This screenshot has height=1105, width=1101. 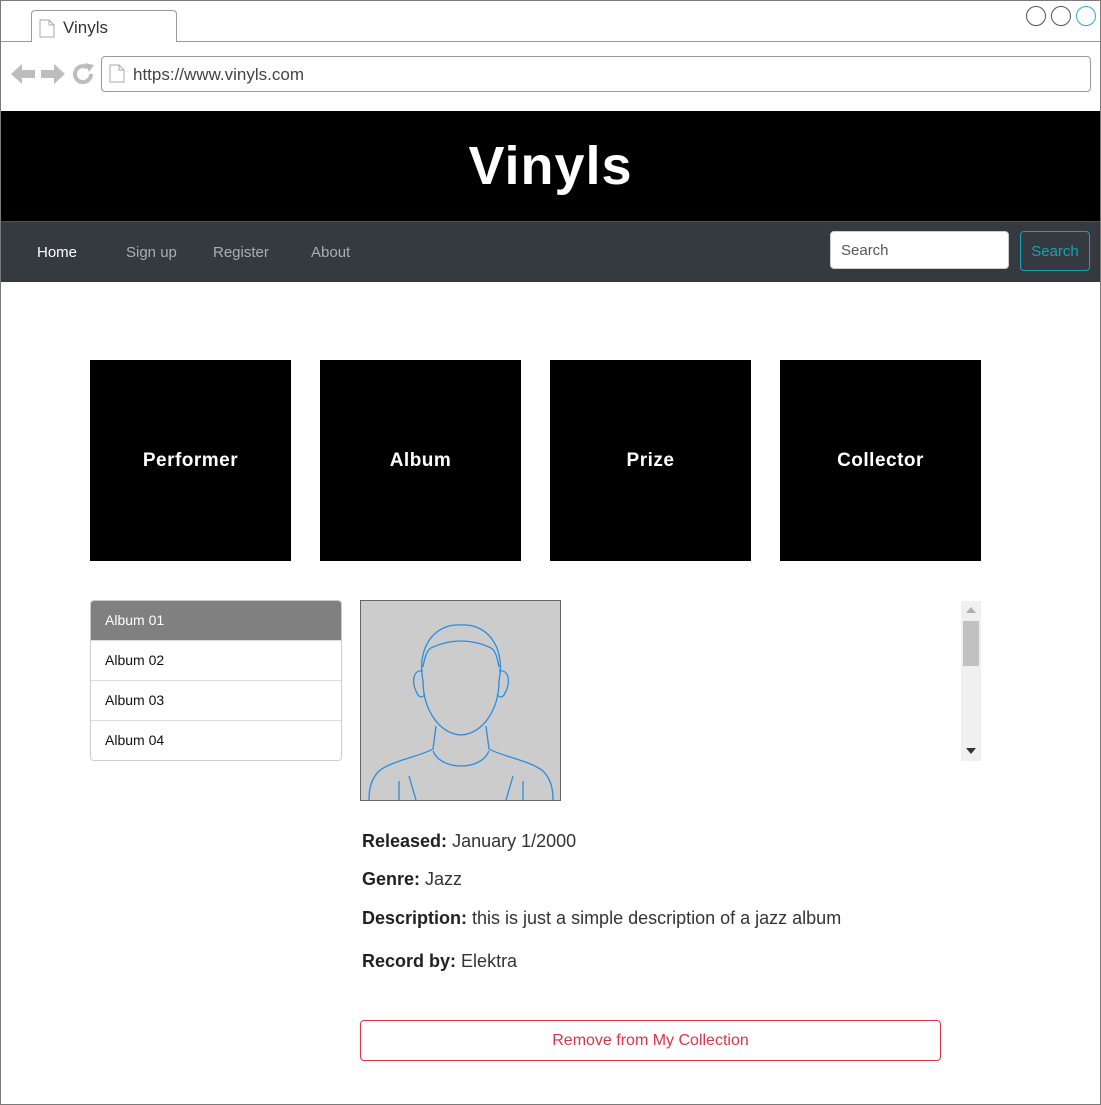 What do you see at coordinates (550, 251) in the screenshot?
I see `navbar: Home Sign up Register About Search` at bounding box center [550, 251].